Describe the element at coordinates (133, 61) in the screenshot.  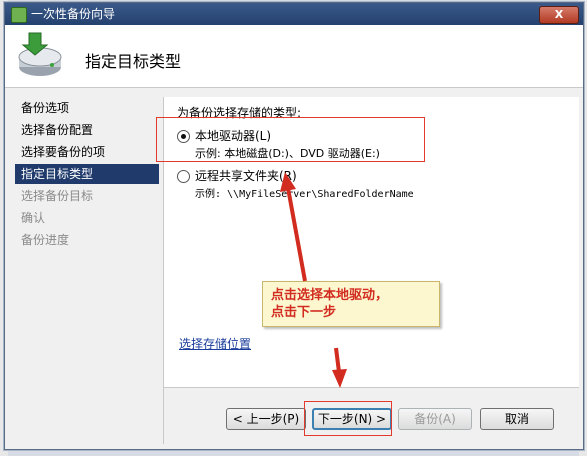
I see `page-title: 指定目标类型` at that location.